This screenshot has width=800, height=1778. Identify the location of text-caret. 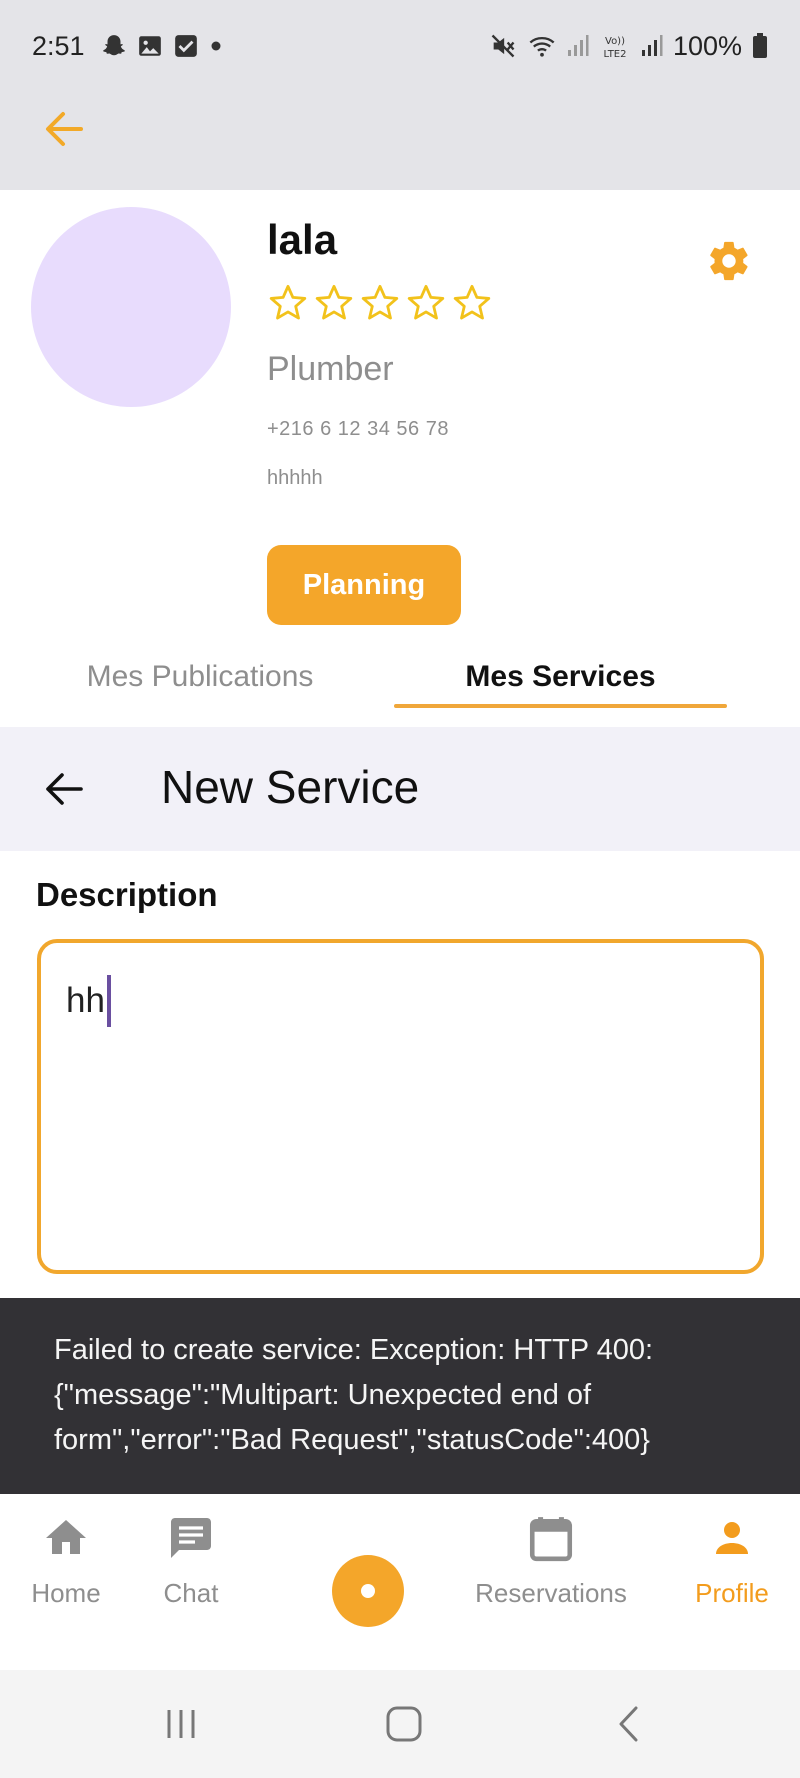
(108, 1001).